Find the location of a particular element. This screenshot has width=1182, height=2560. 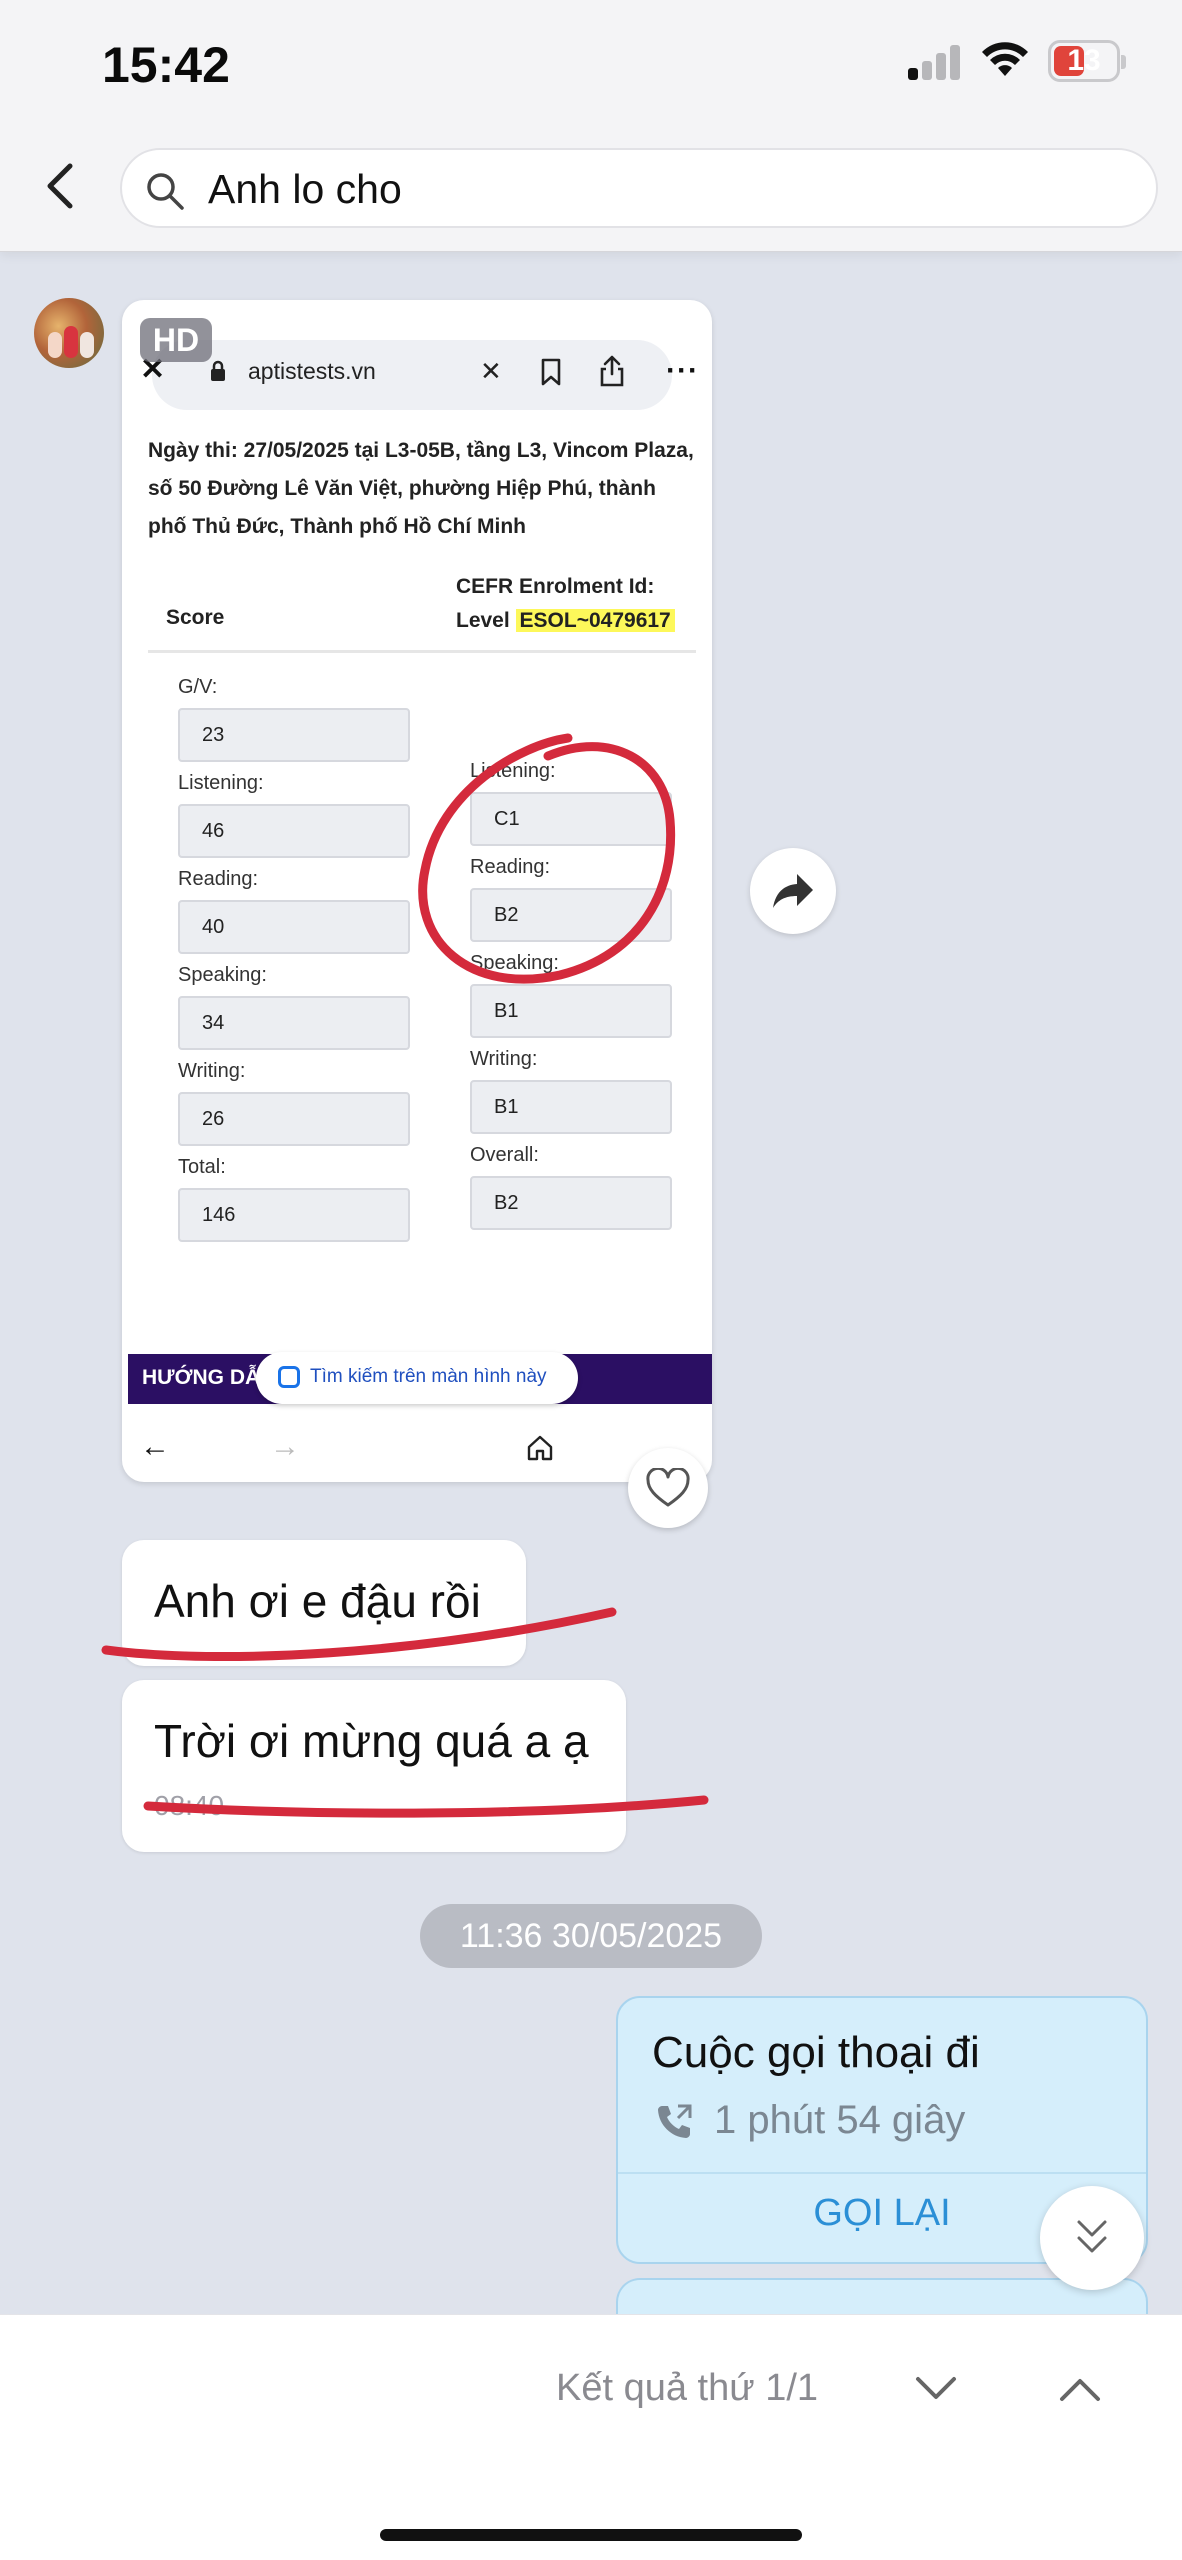

wifi-icon is located at coordinates (1005, 59).